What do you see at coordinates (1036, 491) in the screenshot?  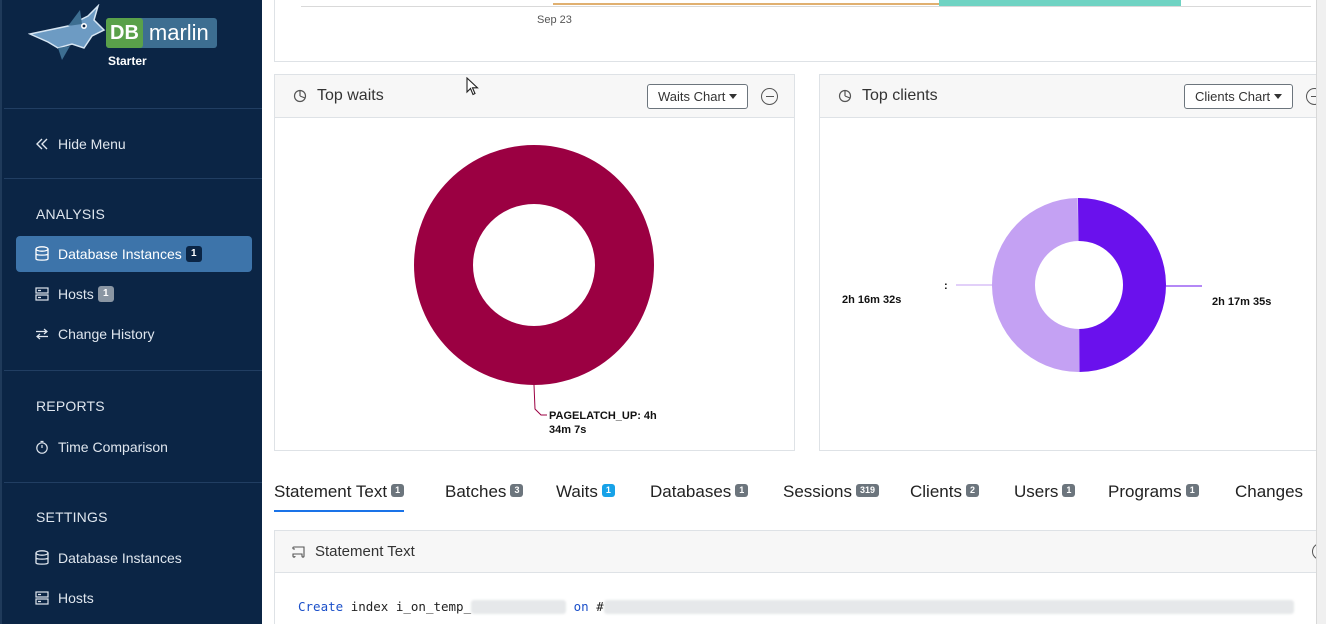 I see `tab-label: Users` at bounding box center [1036, 491].